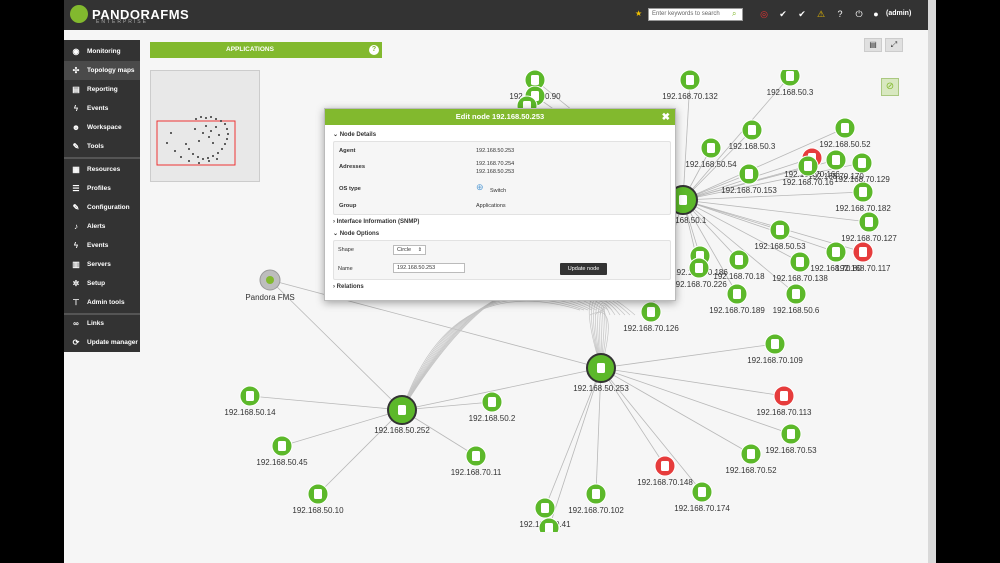 Image resolution: width=1000 pixels, height=563 pixels. What do you see at coordinates (840, 14) in the screenshot?
I see `help-icon: ?` at bounding box center [840, 14].